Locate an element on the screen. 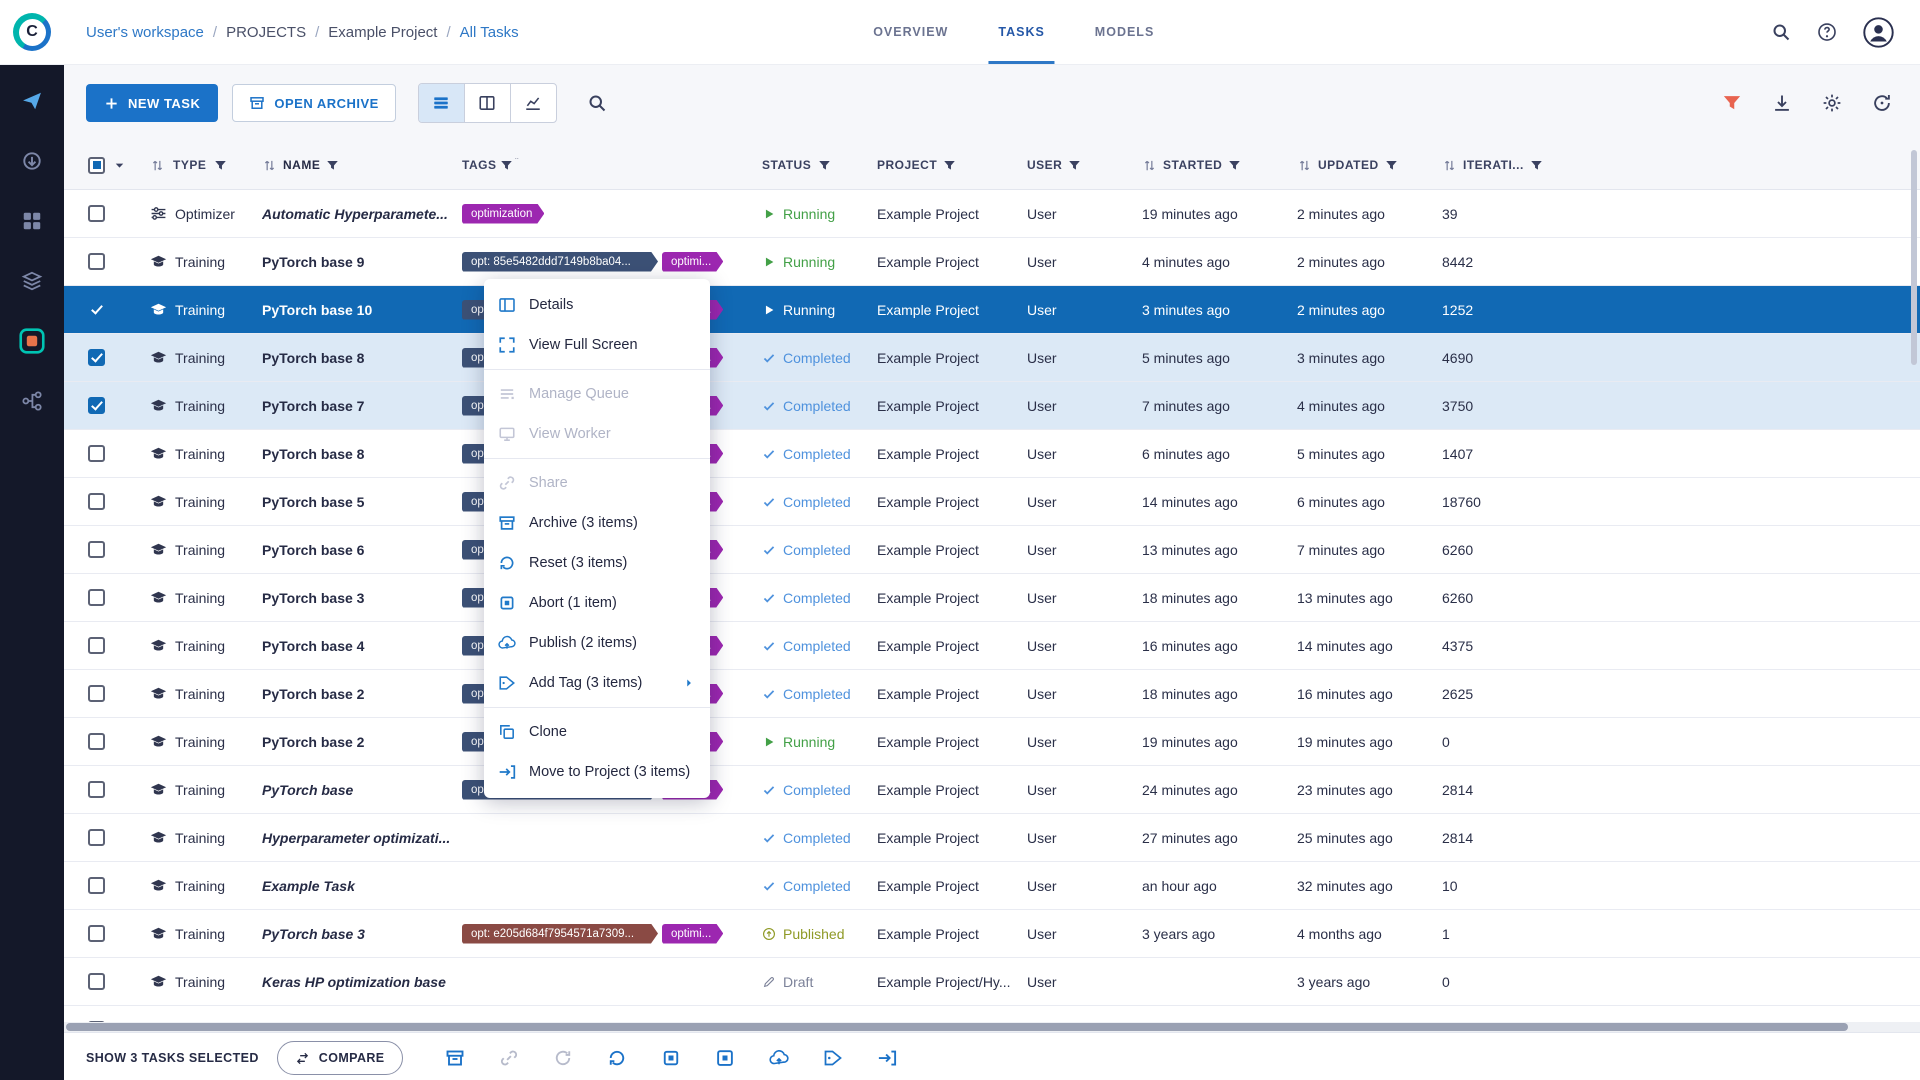 The height and width of the screenshot is (1080, 1920). tag-chip: optimization is located at coordinates (503, 214).